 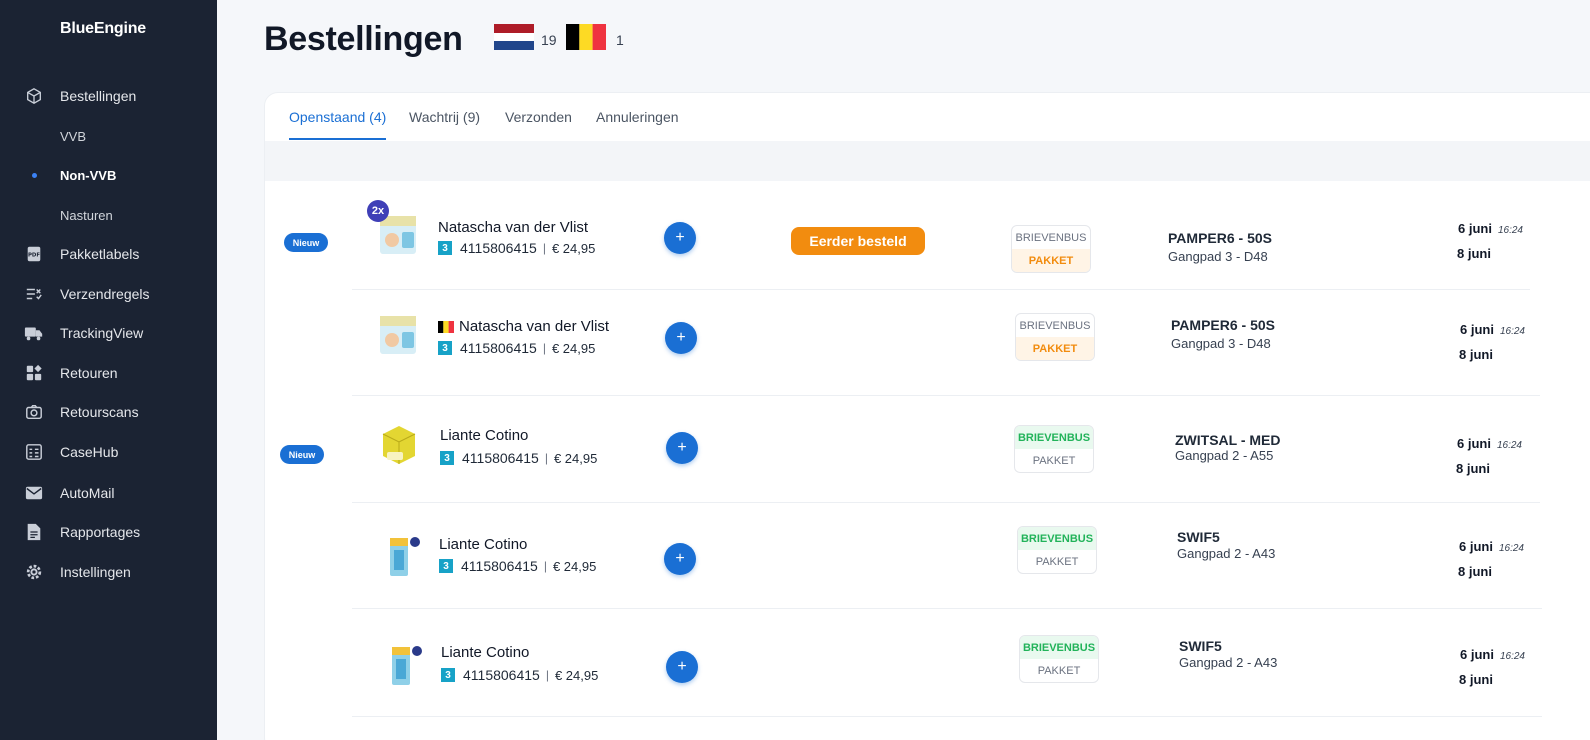 I want to click on product-sku: SWIF5, so click(x=1198, y=537).